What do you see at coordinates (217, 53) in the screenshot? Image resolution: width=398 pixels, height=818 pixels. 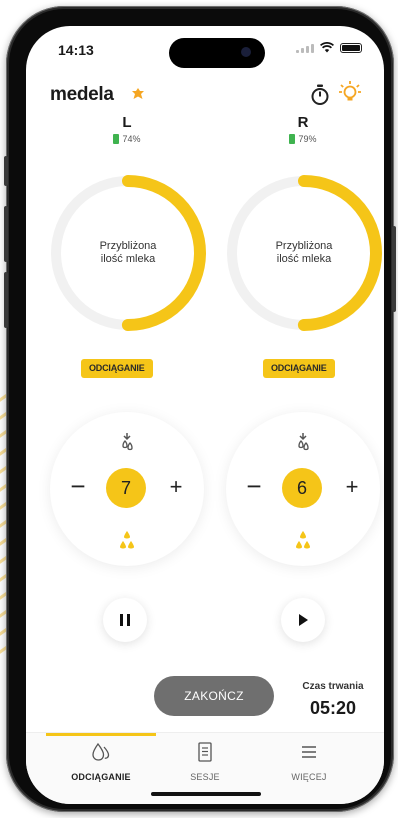 I see `dynamic-island` at bounding box center [217, 53].